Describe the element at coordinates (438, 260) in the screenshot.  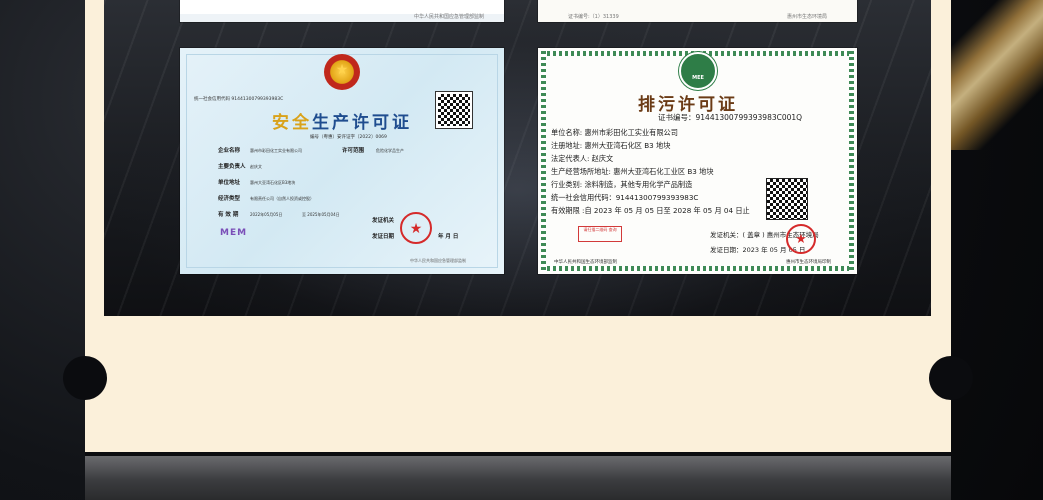
I see `license-footer: 中华人民共和国应急管理部监制` at that location.